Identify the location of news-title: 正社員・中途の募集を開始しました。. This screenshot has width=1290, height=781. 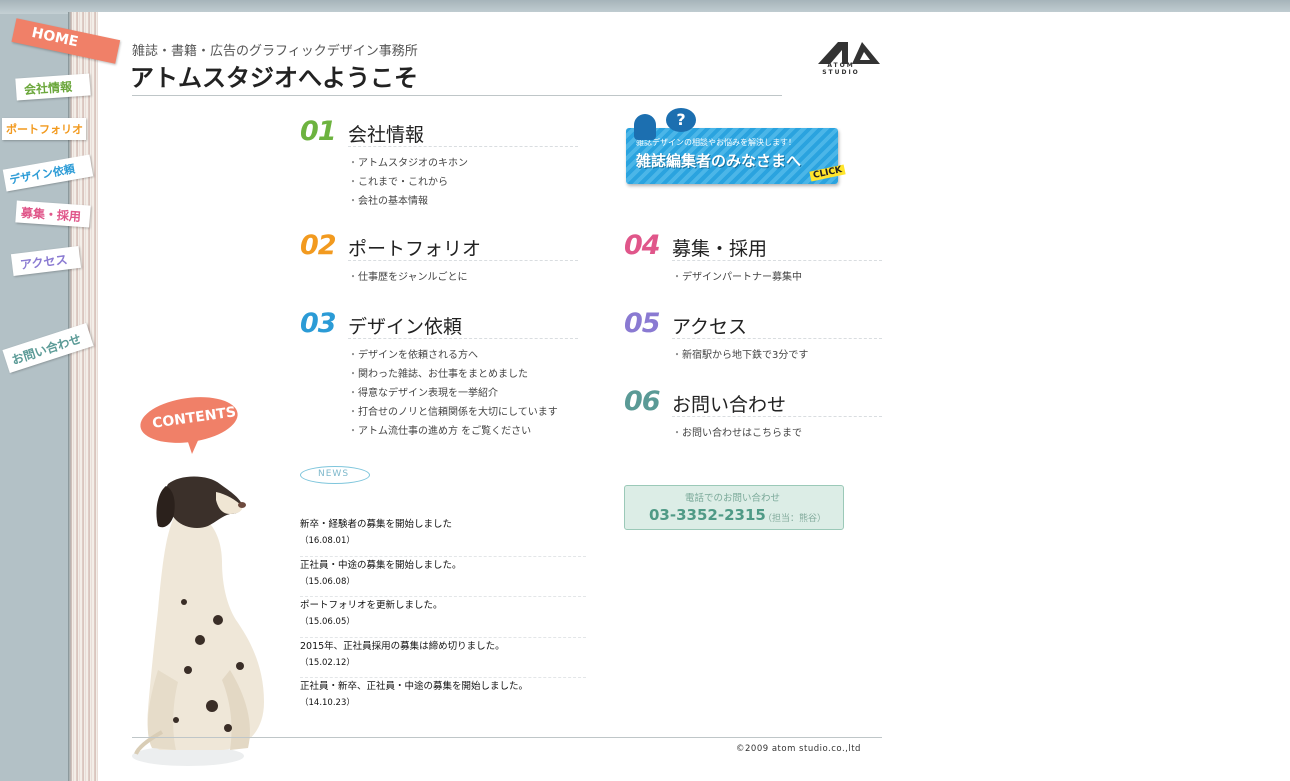
(443, 566).